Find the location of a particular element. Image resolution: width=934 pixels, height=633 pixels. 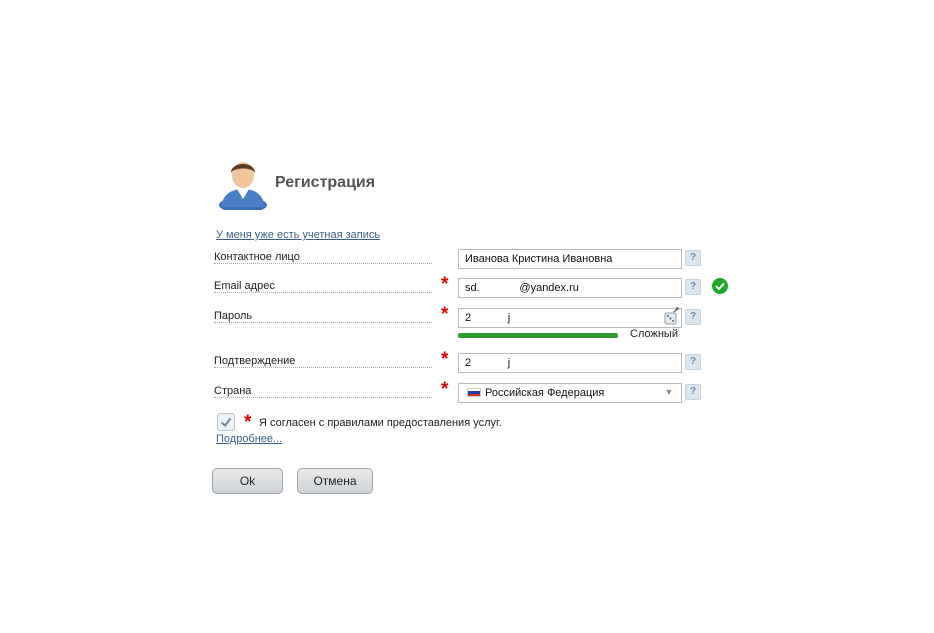

contact-label: Контактное лицо is located at coordinates (258, 257).